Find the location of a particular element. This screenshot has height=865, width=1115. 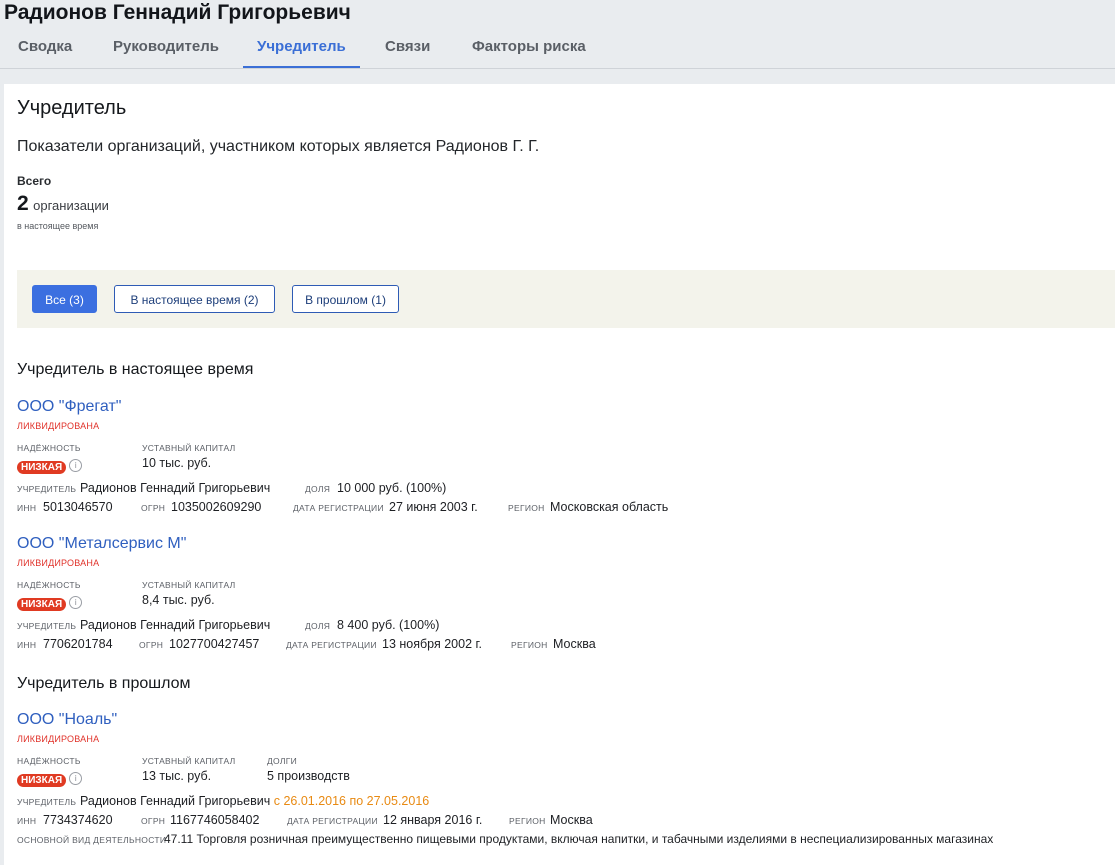

inn-value: 5013046570 is located at coordinates (78, 507).